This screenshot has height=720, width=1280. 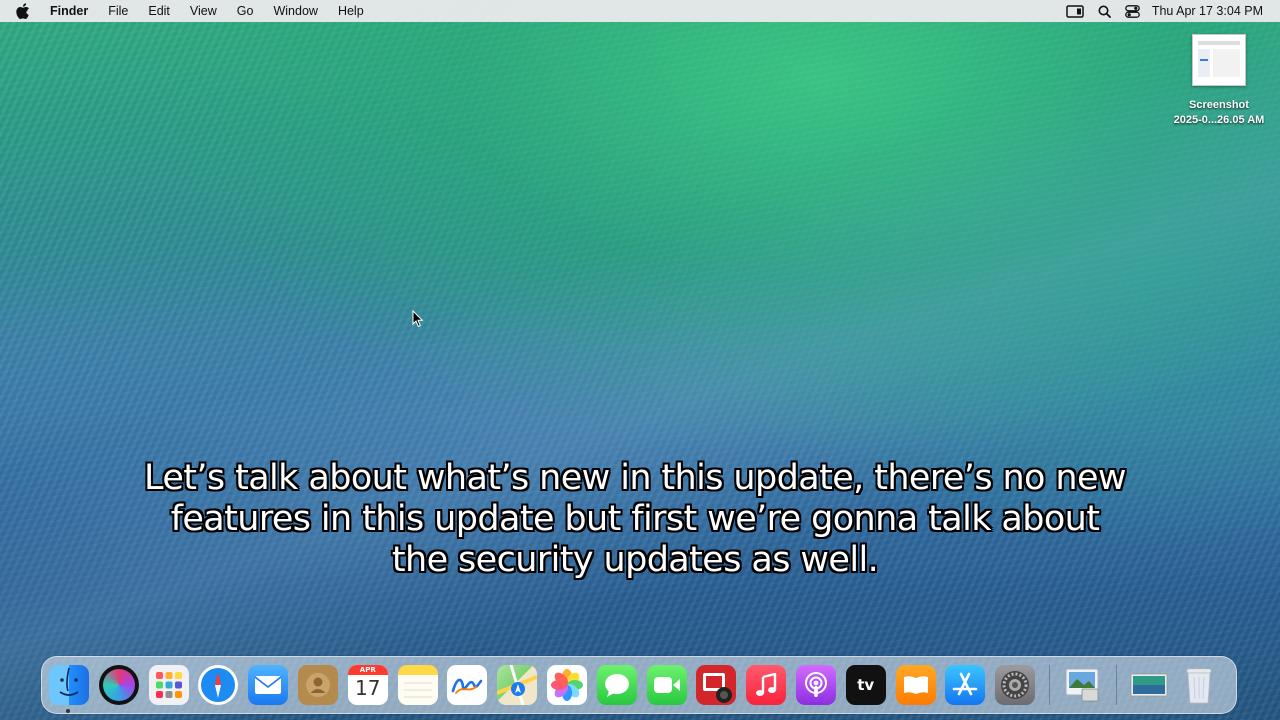 What do you see at coordinates (317, 685) in the screenshot?
I see `contacts-icon` at bounding box center [317, 685].